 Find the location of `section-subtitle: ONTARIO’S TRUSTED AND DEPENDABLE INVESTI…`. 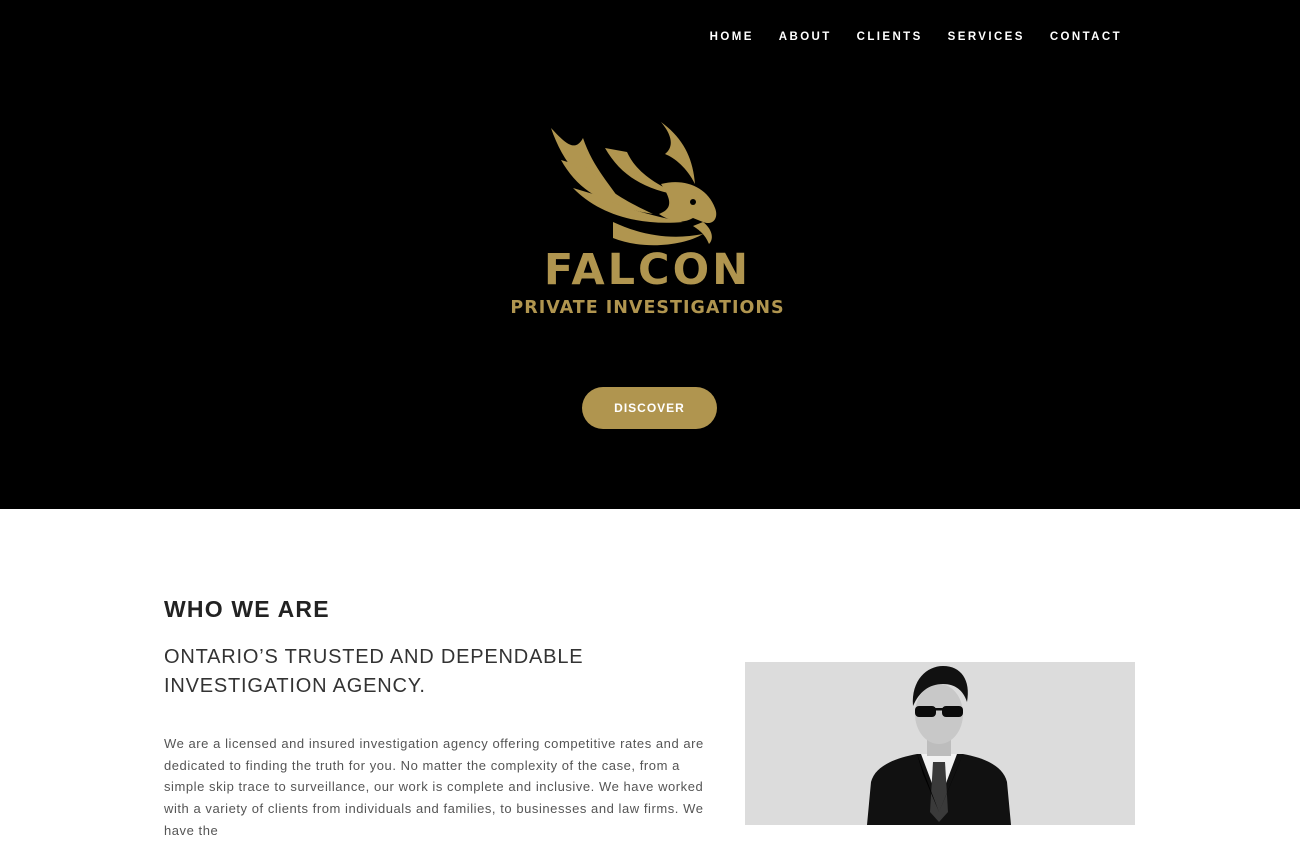

section-subtitle: ONTARIO’S TRUSTED AND DEPENDABLE INVESTI… is located at coordinates (374, 671).